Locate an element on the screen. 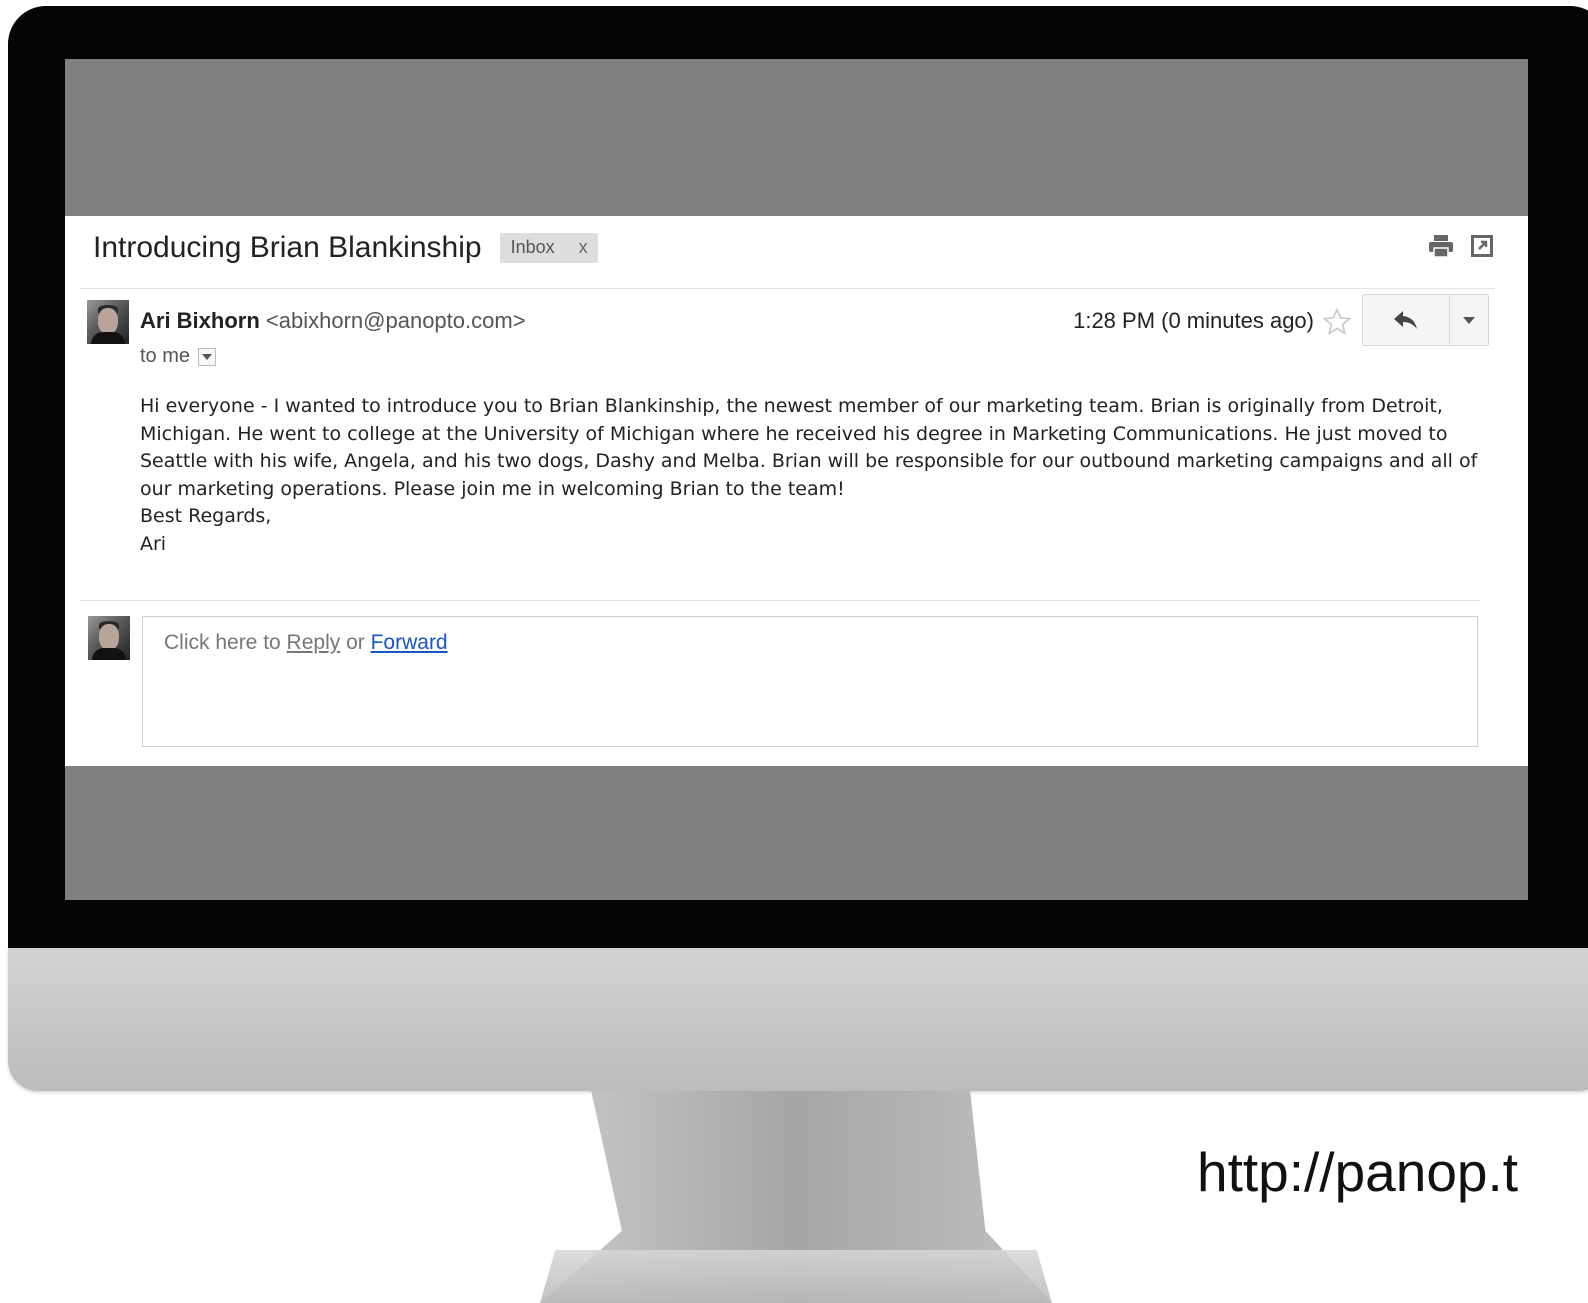 This screenshot has height=1303, width=1588. reply-button-group is located at coordinates (1425, 320).